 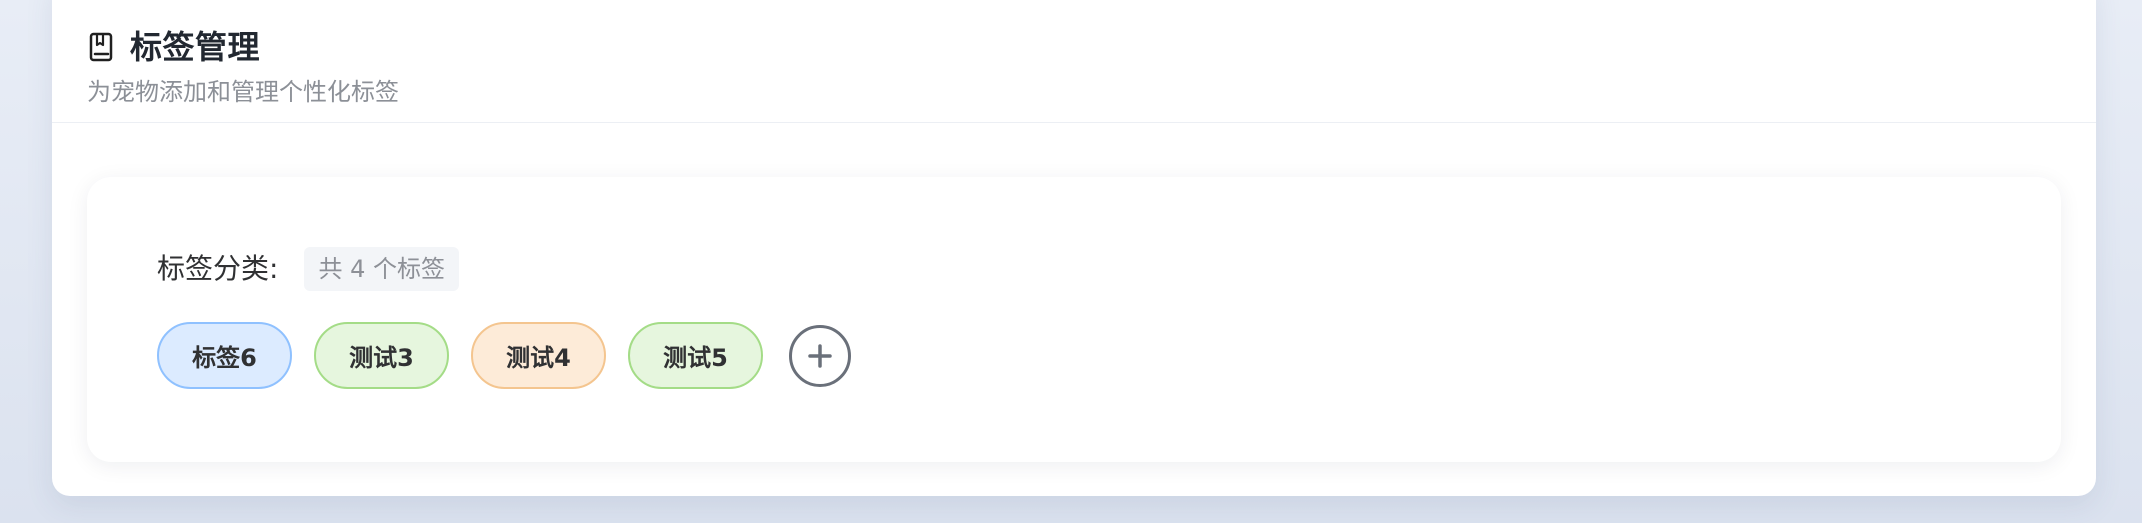 I want to click on category-label: 标签分类:, so click(x=218, y=268).